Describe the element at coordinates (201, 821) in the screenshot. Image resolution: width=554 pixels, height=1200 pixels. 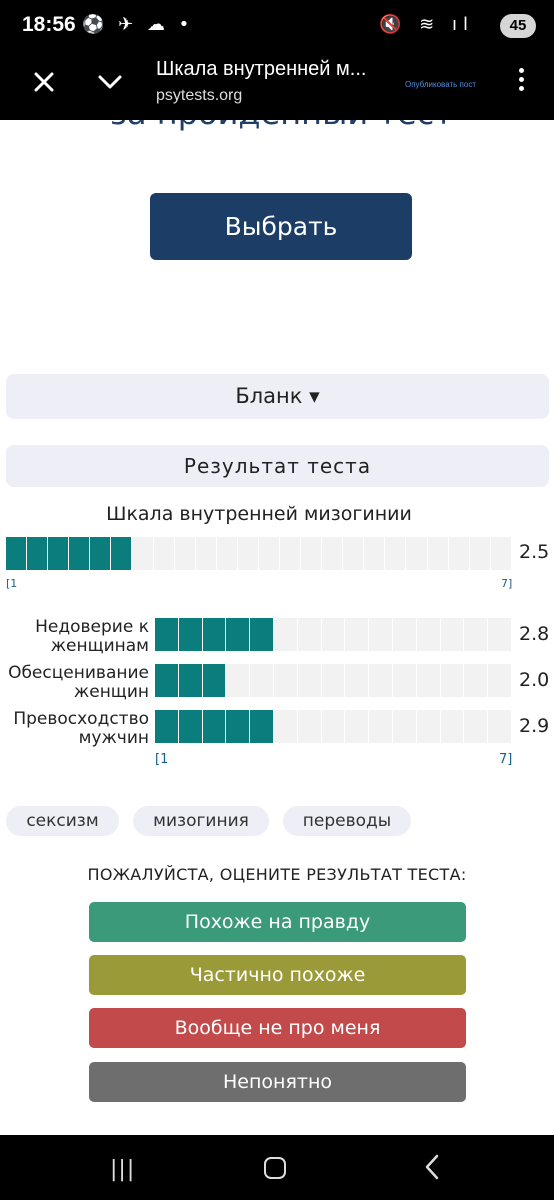
I see `tag-misogyny: мизогиния` at that location.